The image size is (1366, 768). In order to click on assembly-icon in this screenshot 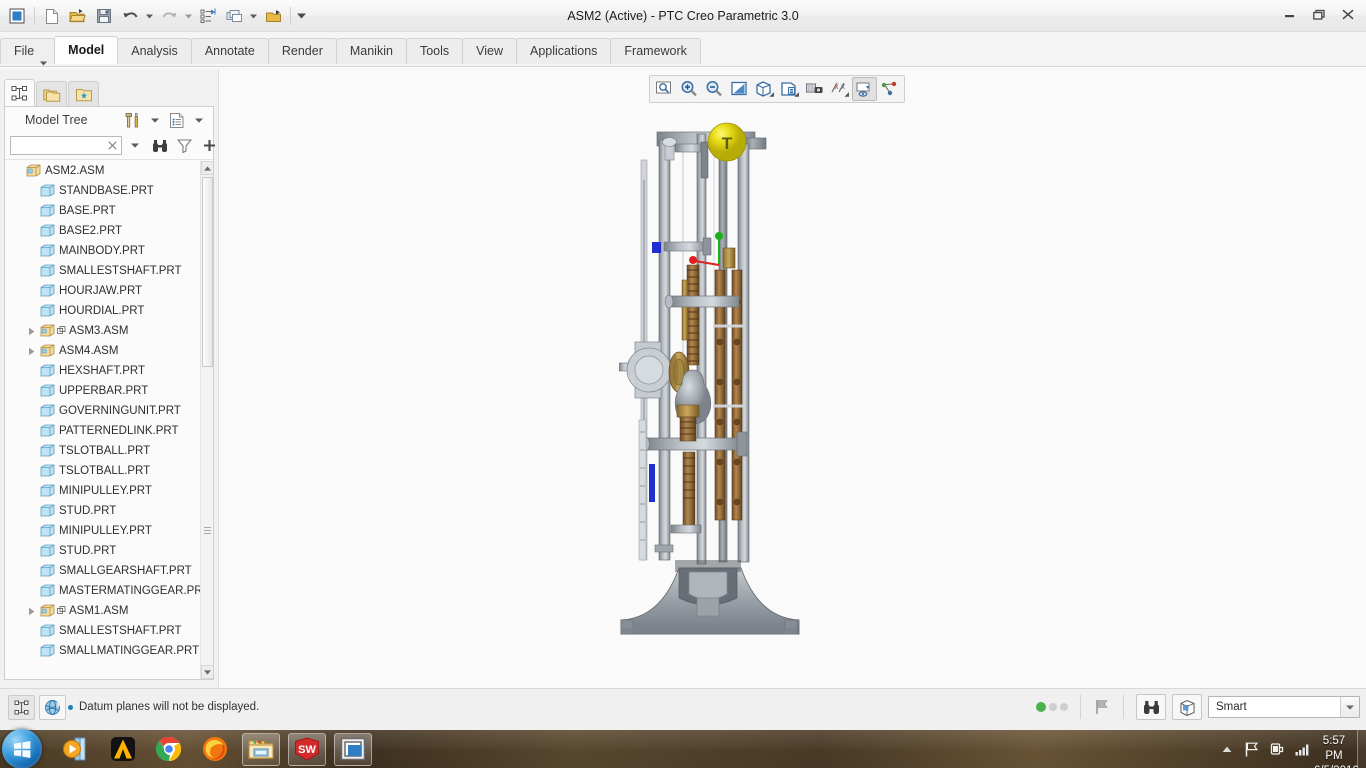, I will do `click(47, 331)`.